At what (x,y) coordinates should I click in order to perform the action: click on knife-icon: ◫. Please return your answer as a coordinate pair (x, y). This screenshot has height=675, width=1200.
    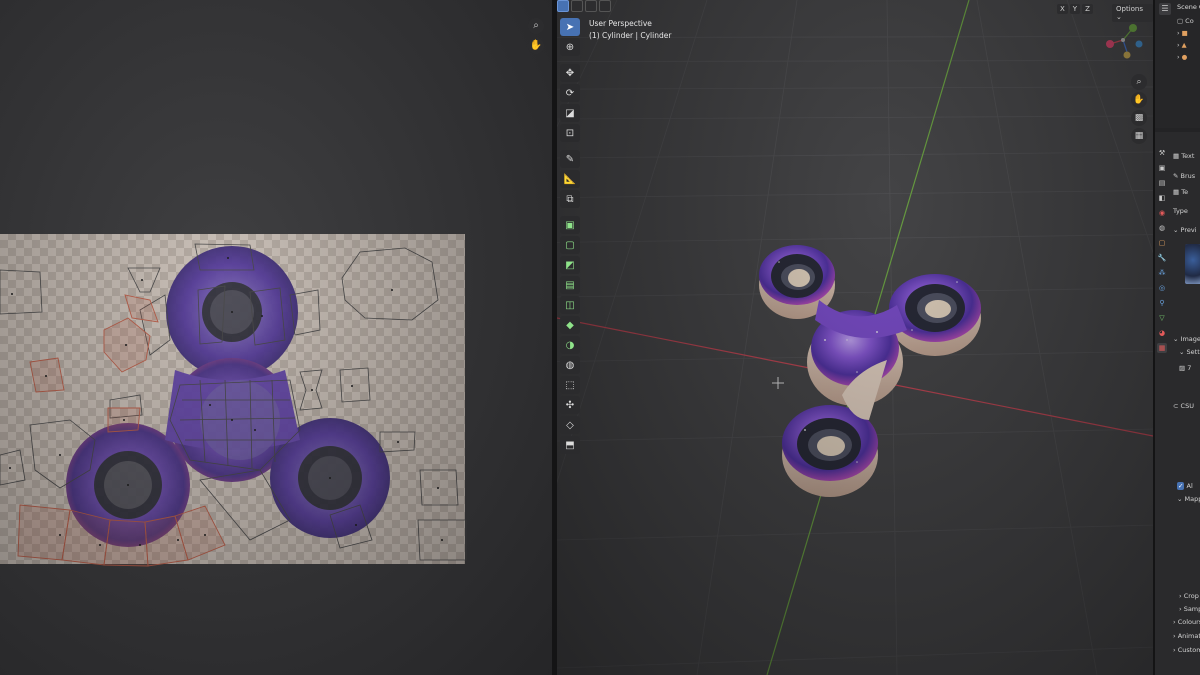
    Looking at the image, I should click on (570, 305).